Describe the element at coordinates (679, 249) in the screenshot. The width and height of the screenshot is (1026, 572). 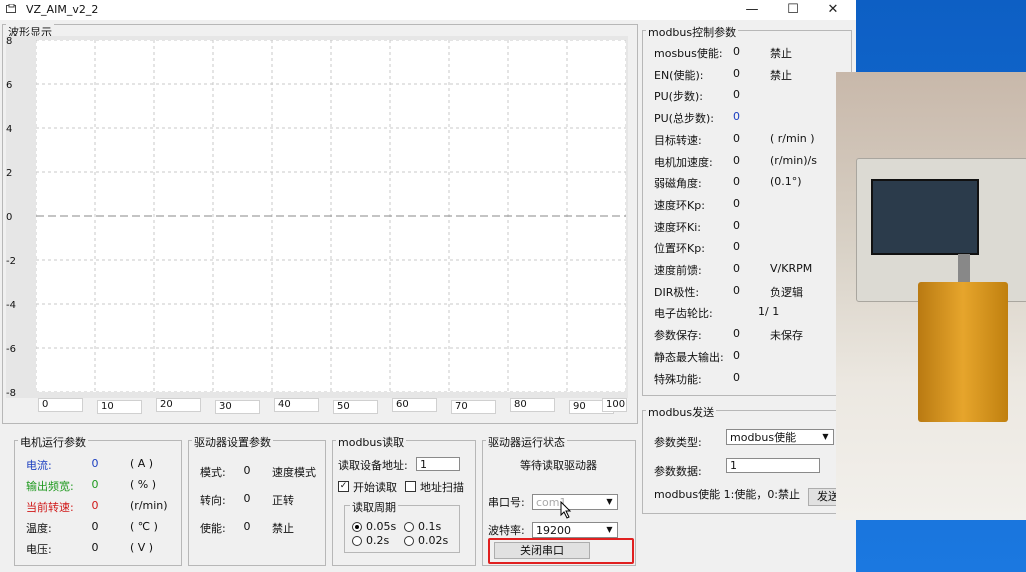
I see `control-param-label: 位置环Kp:` at that location.